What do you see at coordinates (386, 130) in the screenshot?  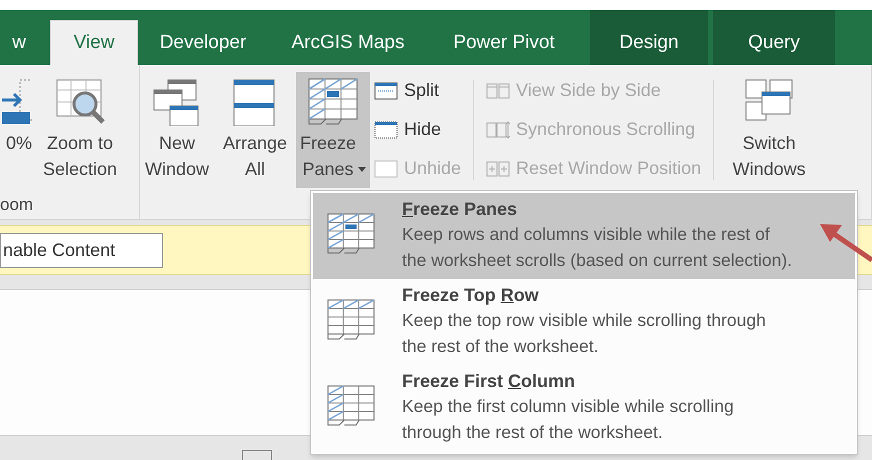 I see `hide-icon` at bounding box center [386, 130].